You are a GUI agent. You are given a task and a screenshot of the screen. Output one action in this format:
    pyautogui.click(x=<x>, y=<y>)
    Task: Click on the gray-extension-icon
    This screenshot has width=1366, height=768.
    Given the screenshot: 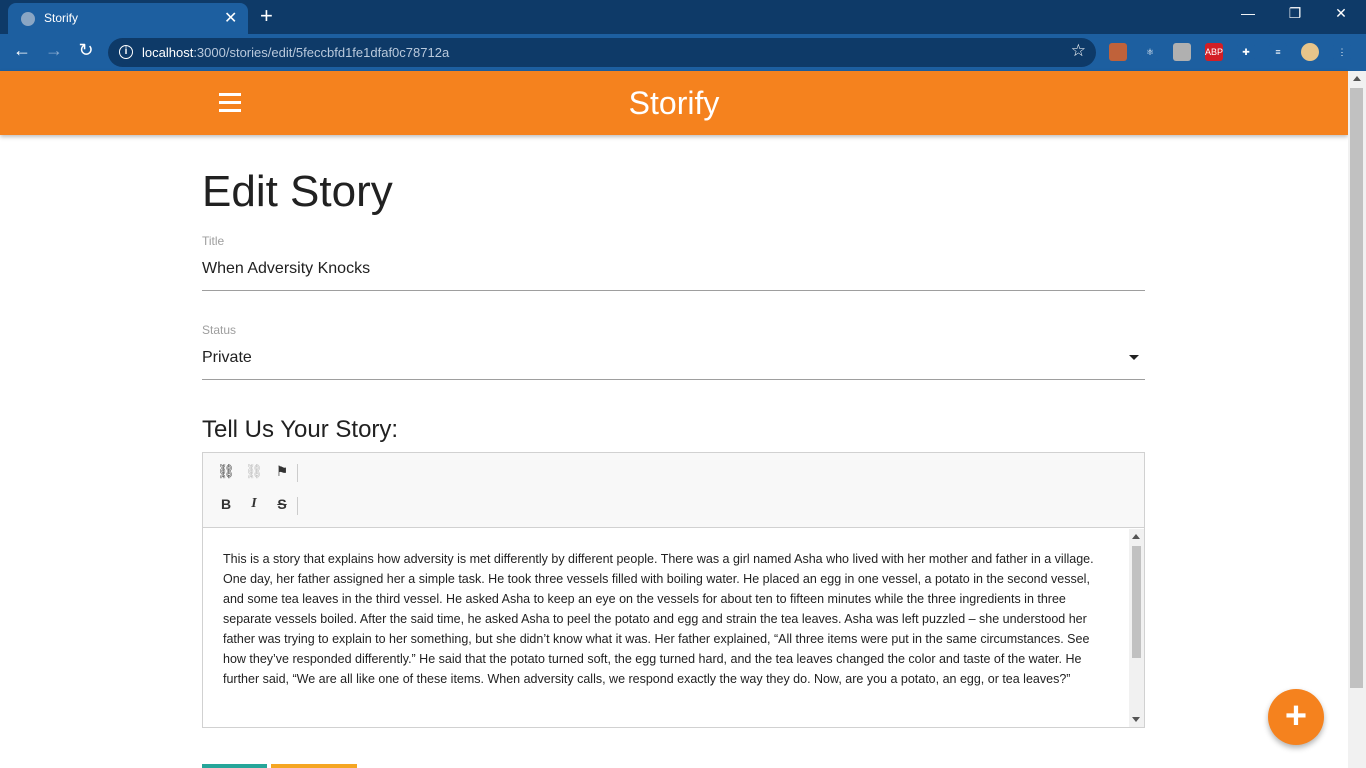 What is the action you would take?
    pyautogui.click(x=1182, y=52)
    